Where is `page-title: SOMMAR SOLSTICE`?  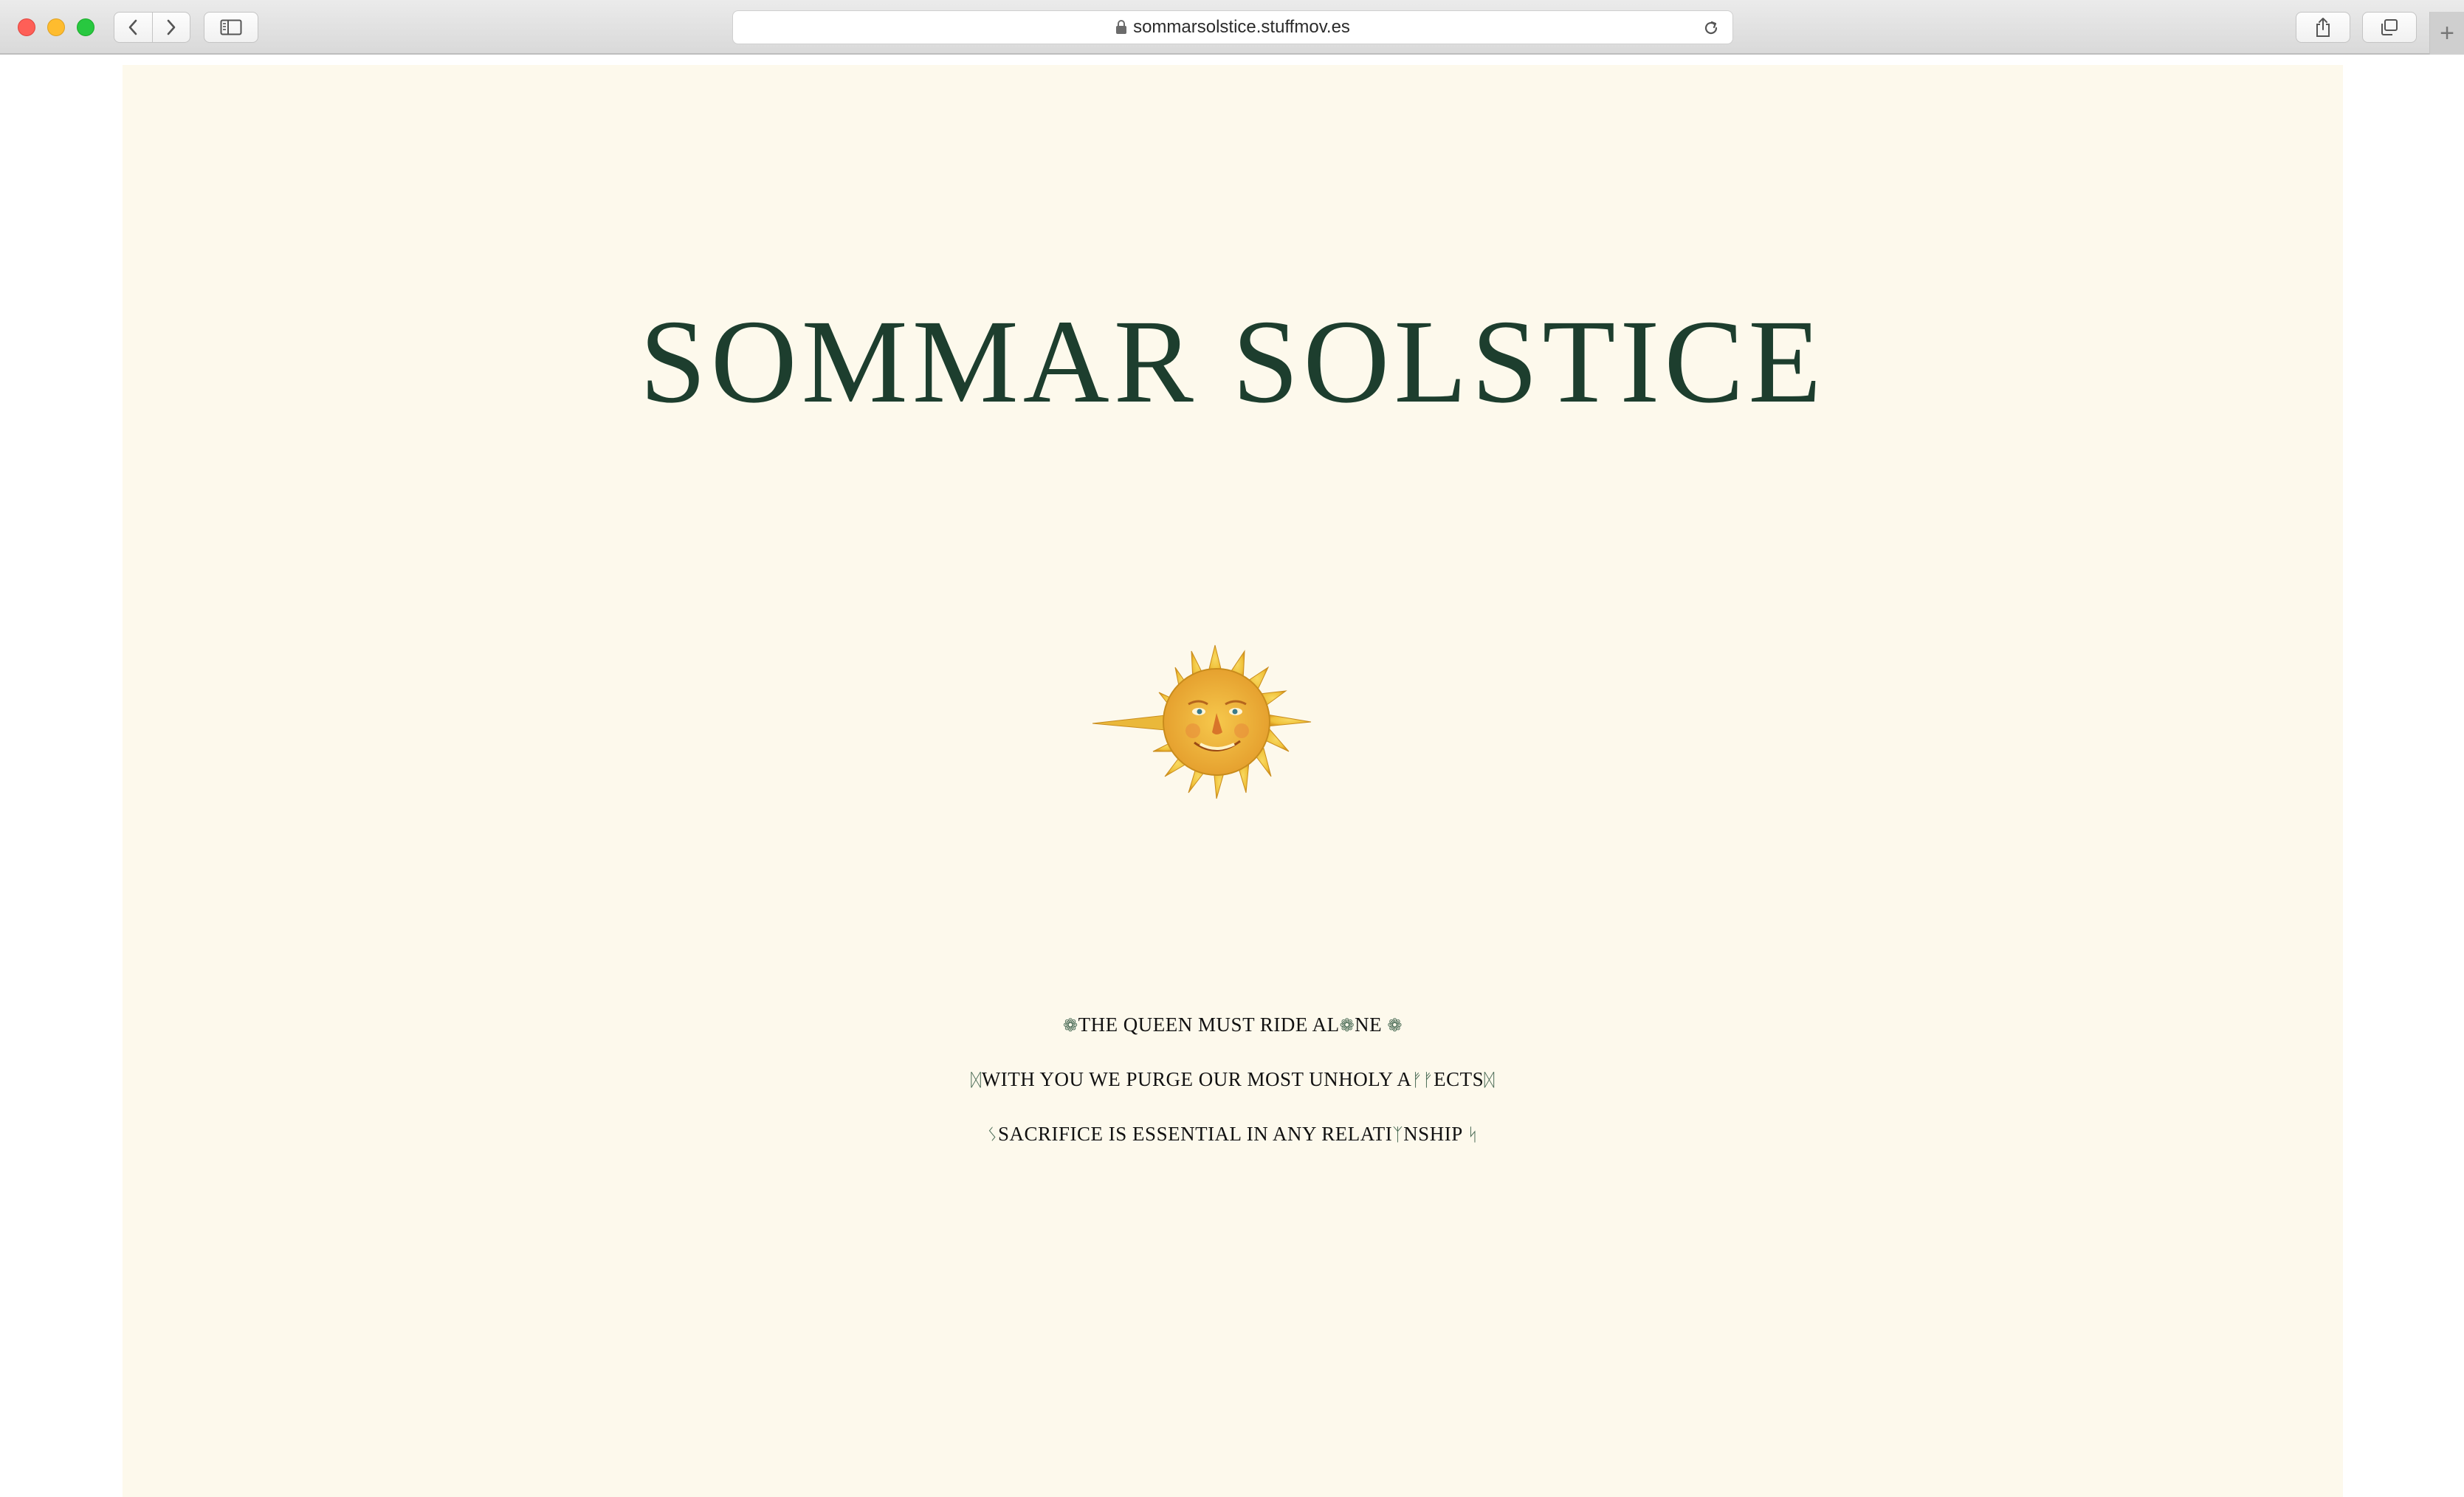 page-title: SOMMAR SOLSTICE is located at coordinates (1232, 362).